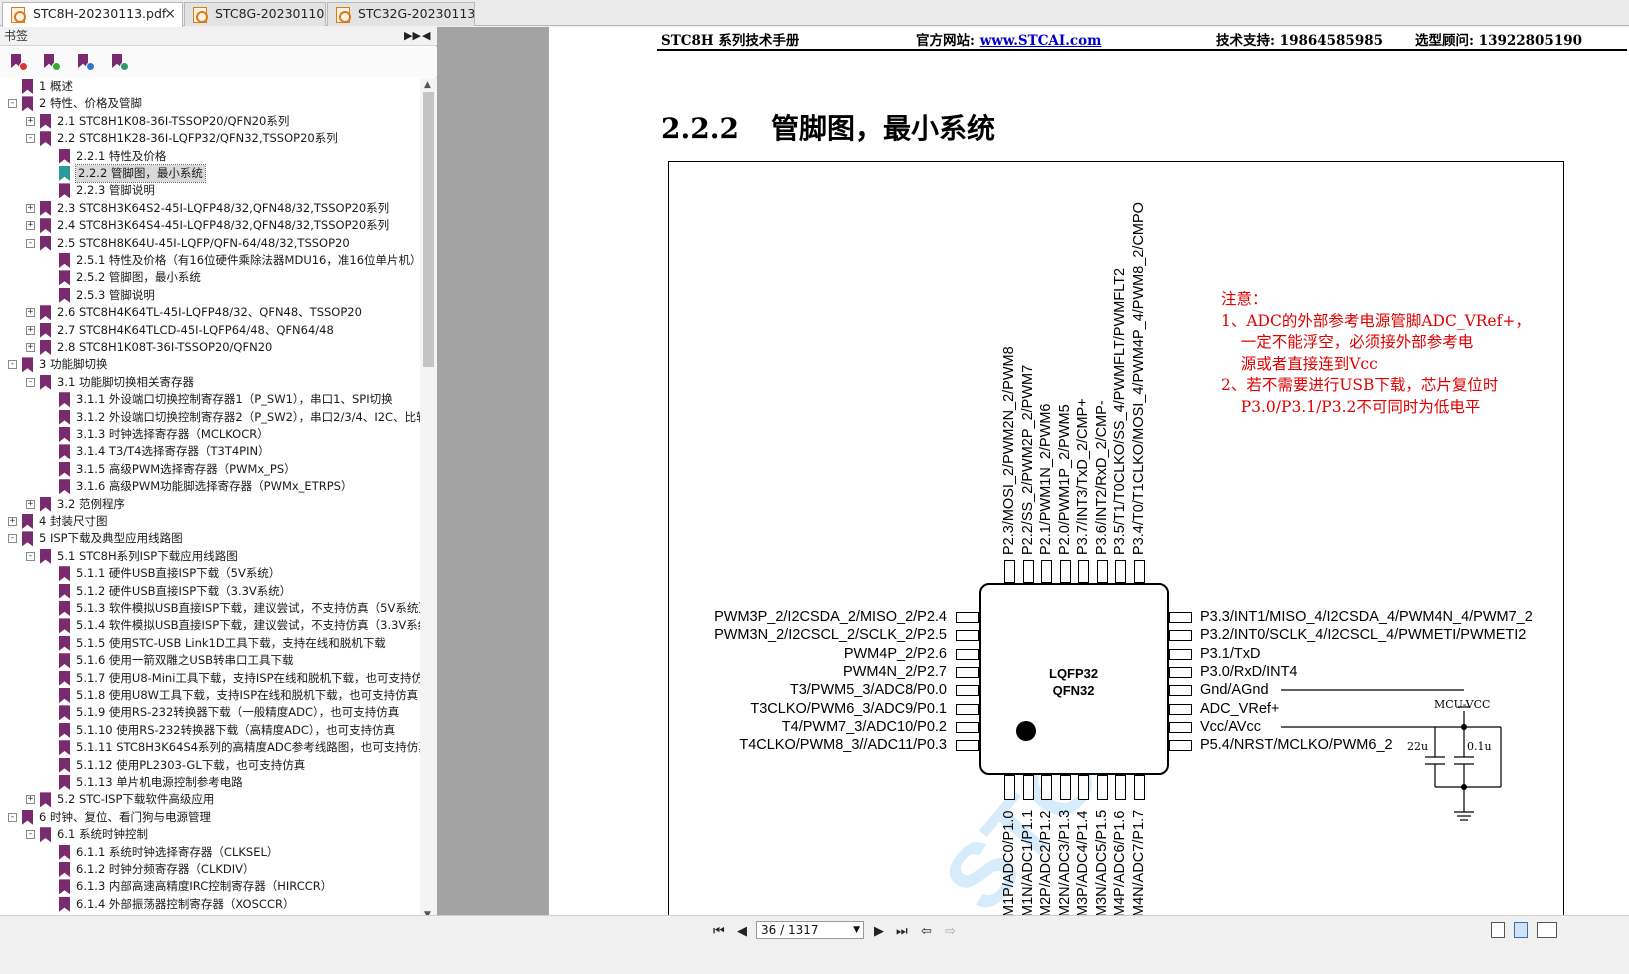  I want to click on bookmark-label: 2 特性、价格及管脚, so click(90, 103).